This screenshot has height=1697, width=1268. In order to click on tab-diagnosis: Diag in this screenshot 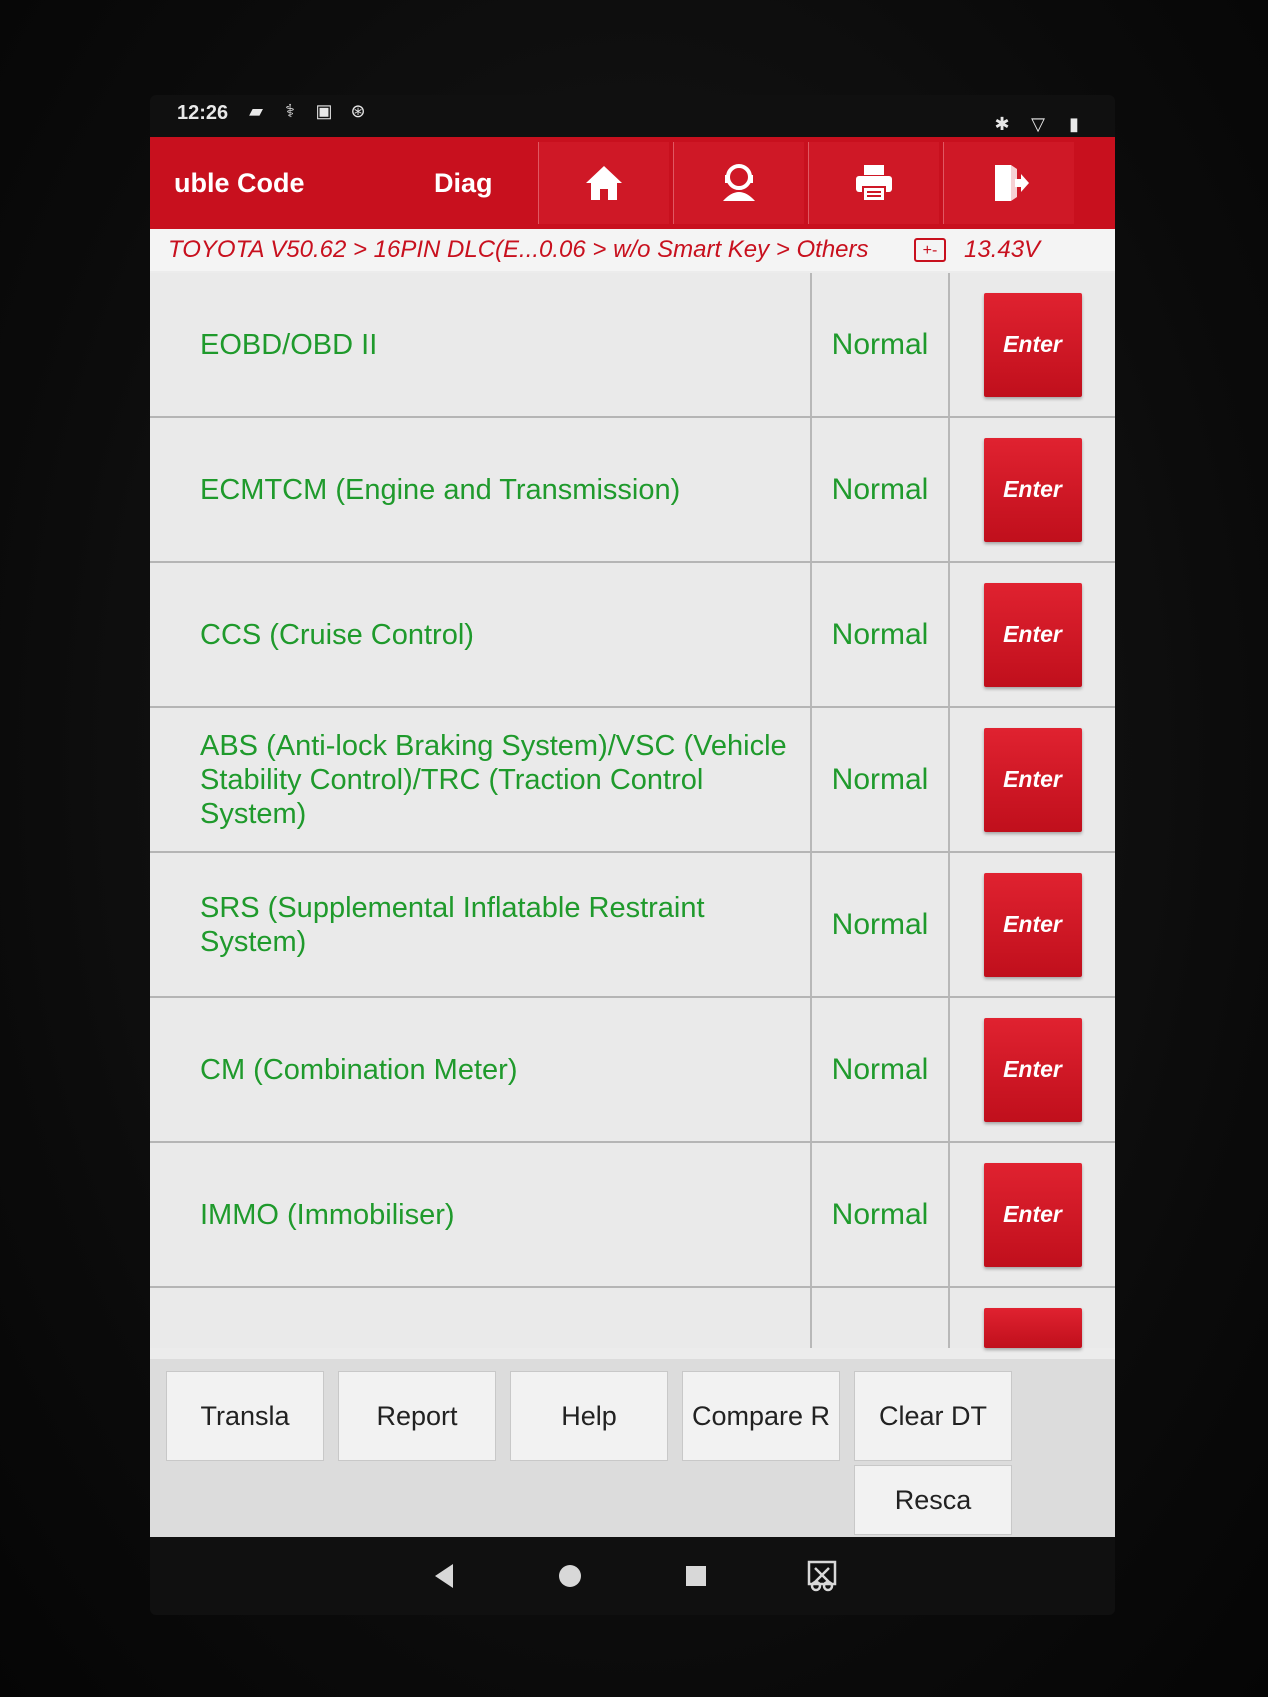, I will do `click(454, 183)`.